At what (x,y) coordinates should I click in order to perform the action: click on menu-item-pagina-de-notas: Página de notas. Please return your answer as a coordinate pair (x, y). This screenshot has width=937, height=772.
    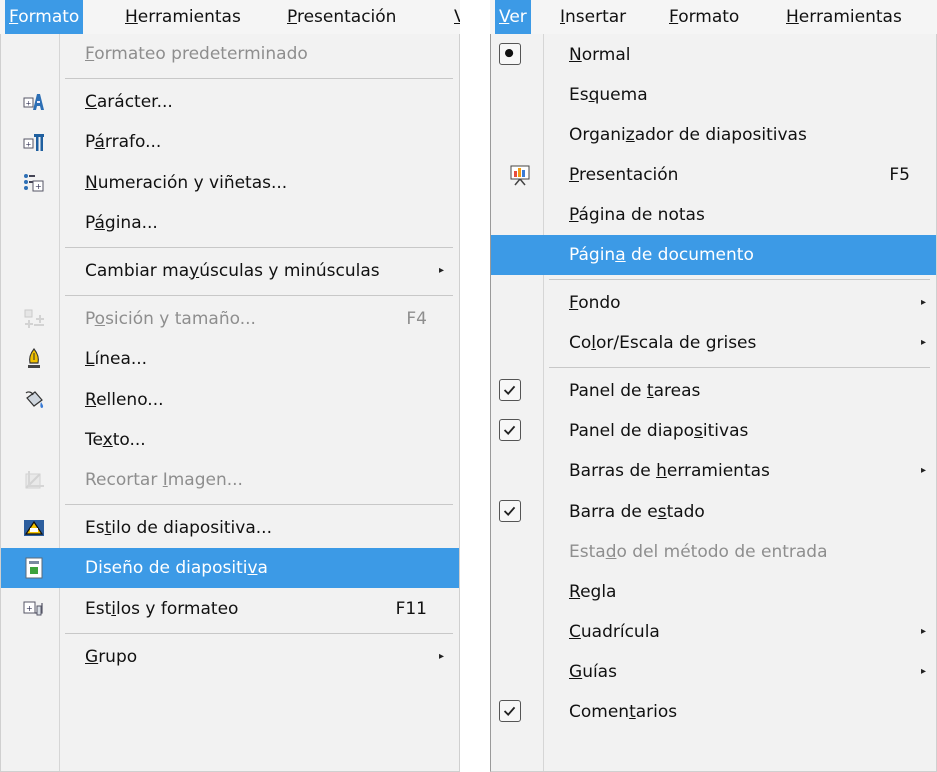
    Looking at the image, I should click on (713, 215).